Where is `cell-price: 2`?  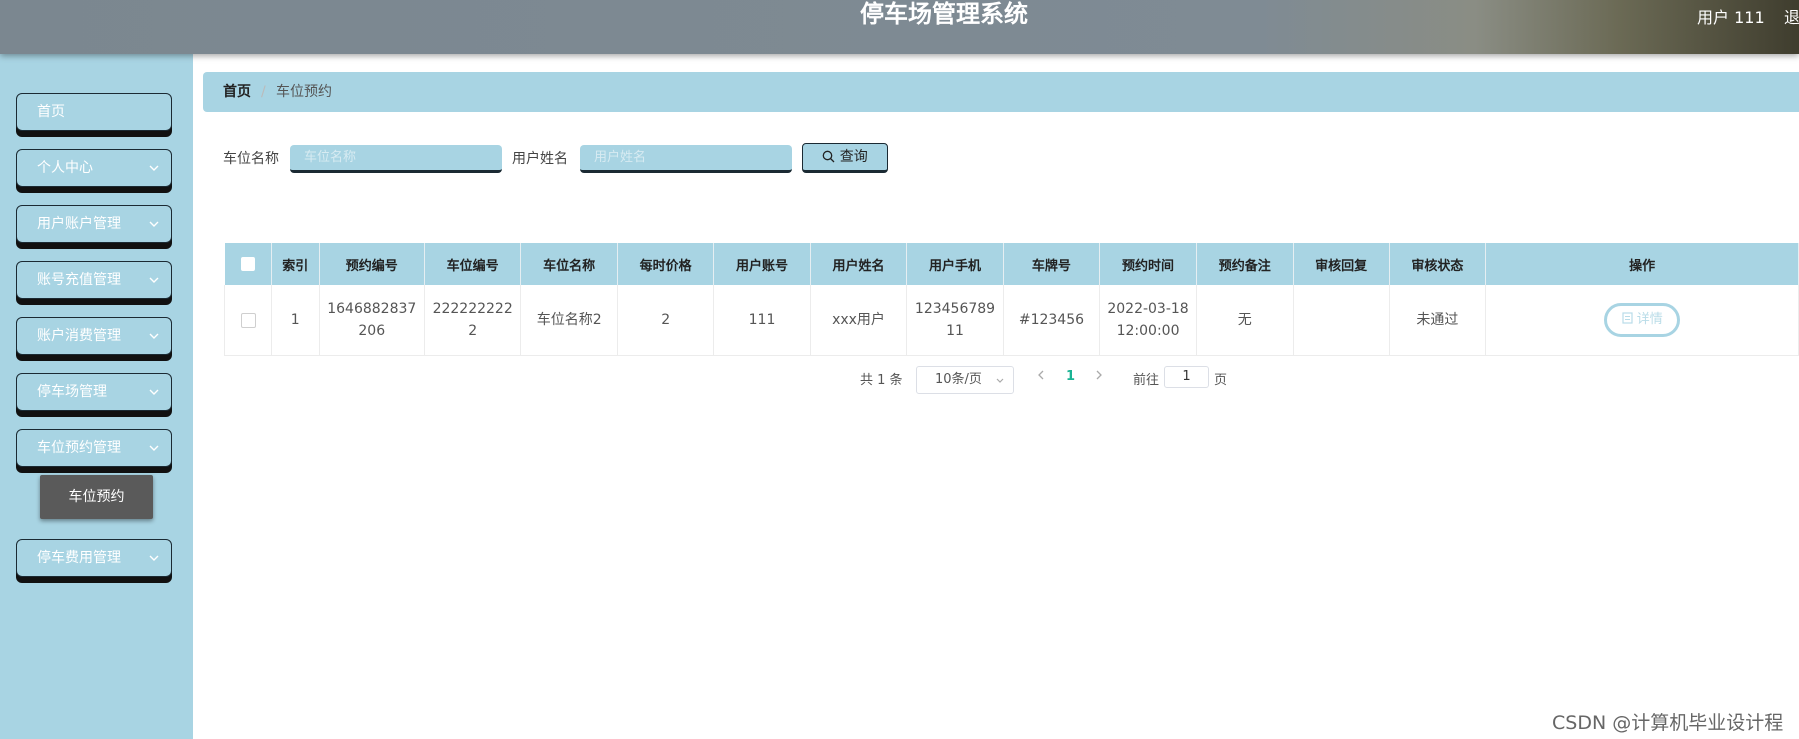
cell-price: 2 is located at coordinates (666, 320).